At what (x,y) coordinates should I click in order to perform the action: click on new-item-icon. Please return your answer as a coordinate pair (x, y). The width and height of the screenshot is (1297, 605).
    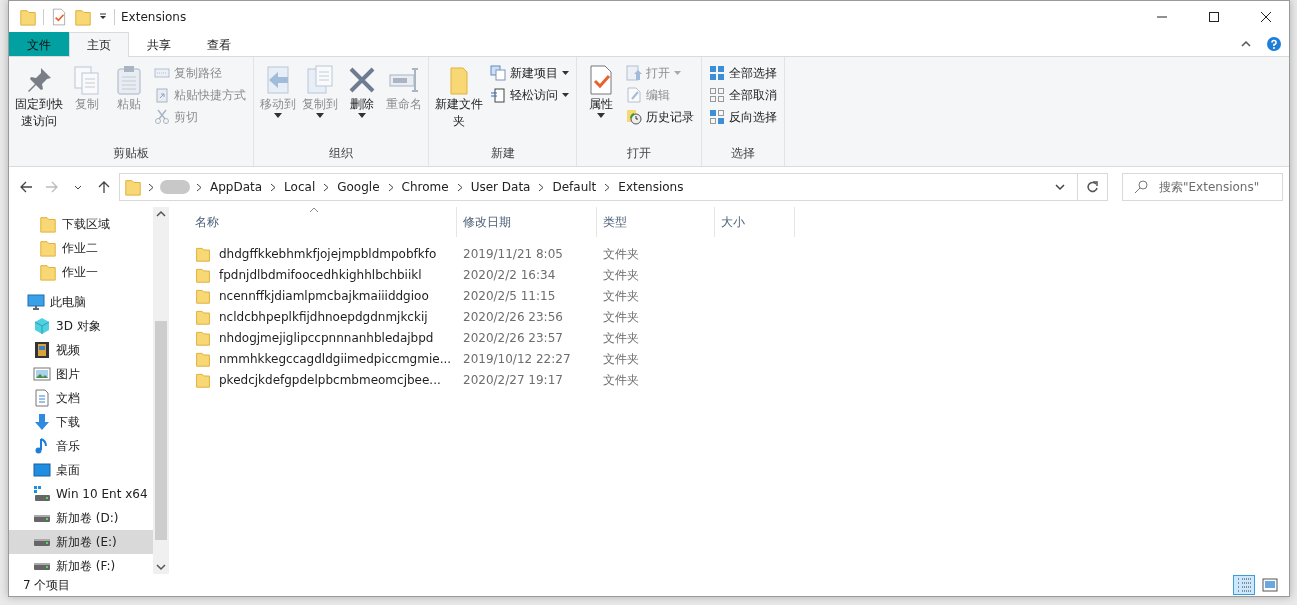
    Looking at the image, I should click on (498, 73).